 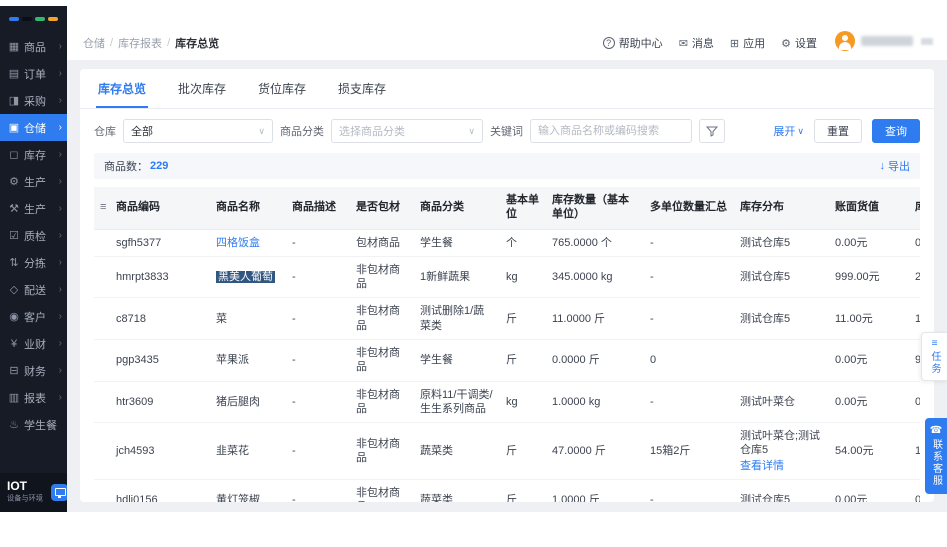 I want to click on sidebar-item-warehouse: ▣ 仓储 ›, so click(x=33, y=127).